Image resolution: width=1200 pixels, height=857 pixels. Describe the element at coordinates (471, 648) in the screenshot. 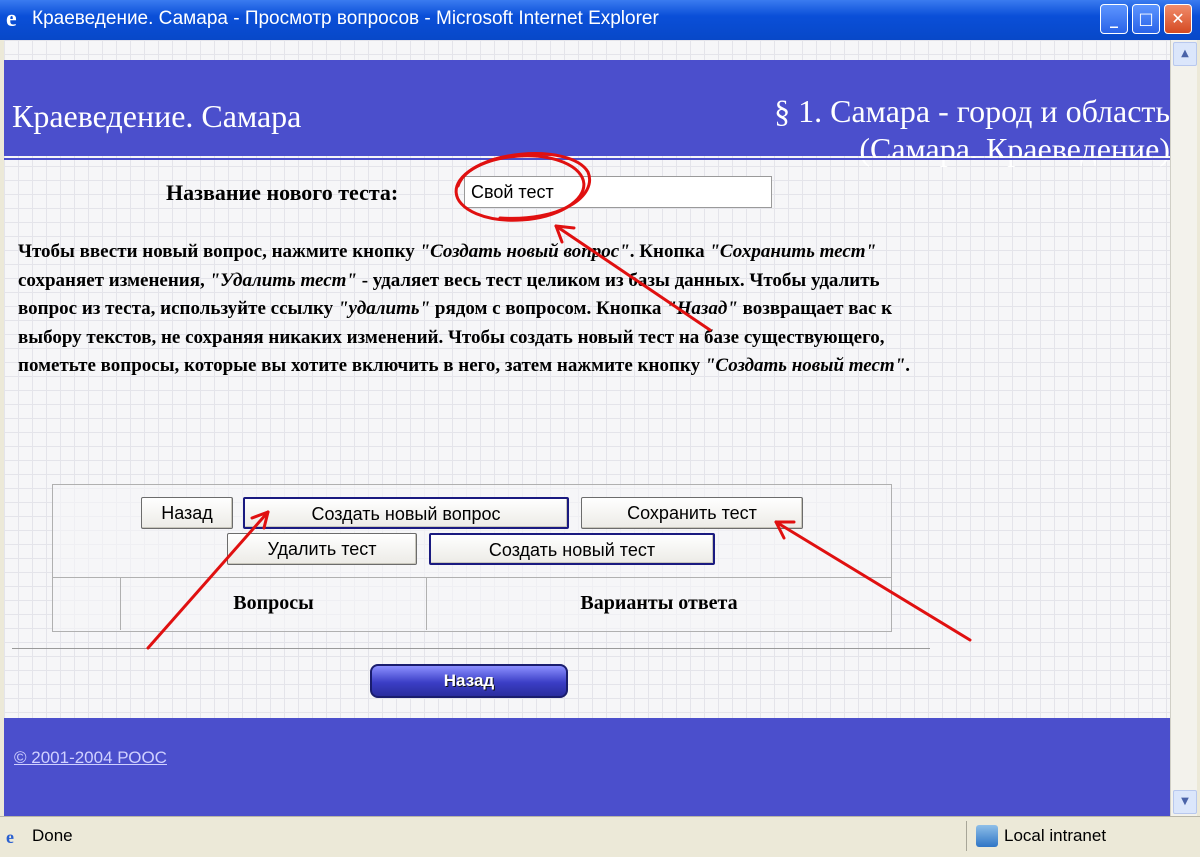

I see `content-divider` at that location.